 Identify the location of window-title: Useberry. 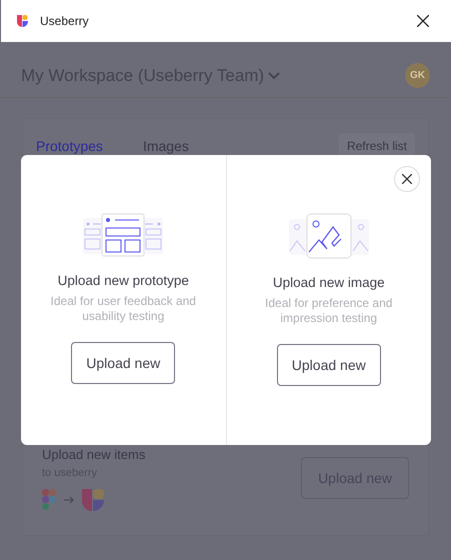
(64, 21).